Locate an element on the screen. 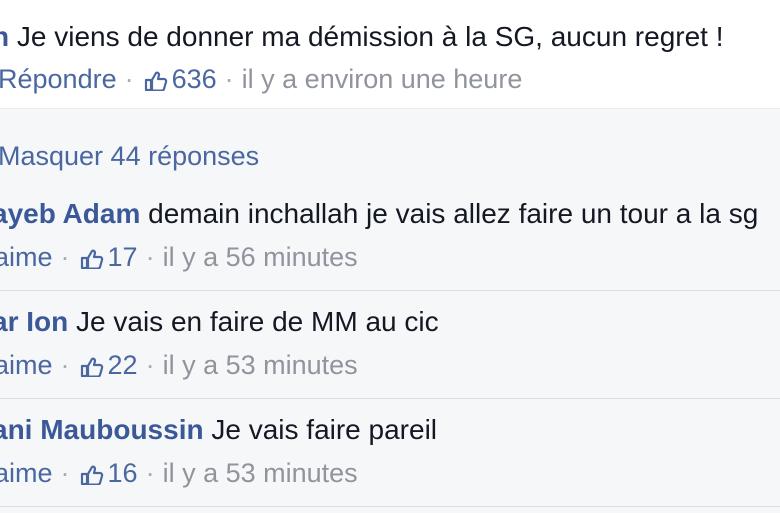 The width and height of the screenshot is (780, 513). reply-text: Je vais faire pareil is located at coordinates (324, 429).